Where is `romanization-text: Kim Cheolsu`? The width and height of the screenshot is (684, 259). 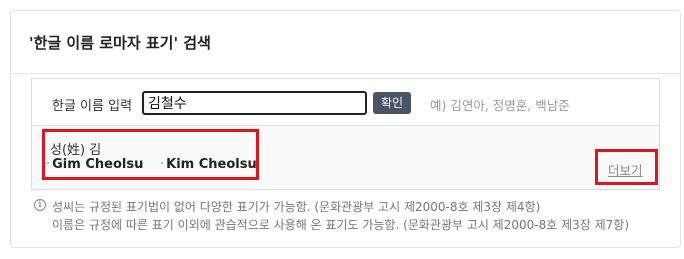 romanization-text: Kim Cheolsu is located at coordinates (211, 164).